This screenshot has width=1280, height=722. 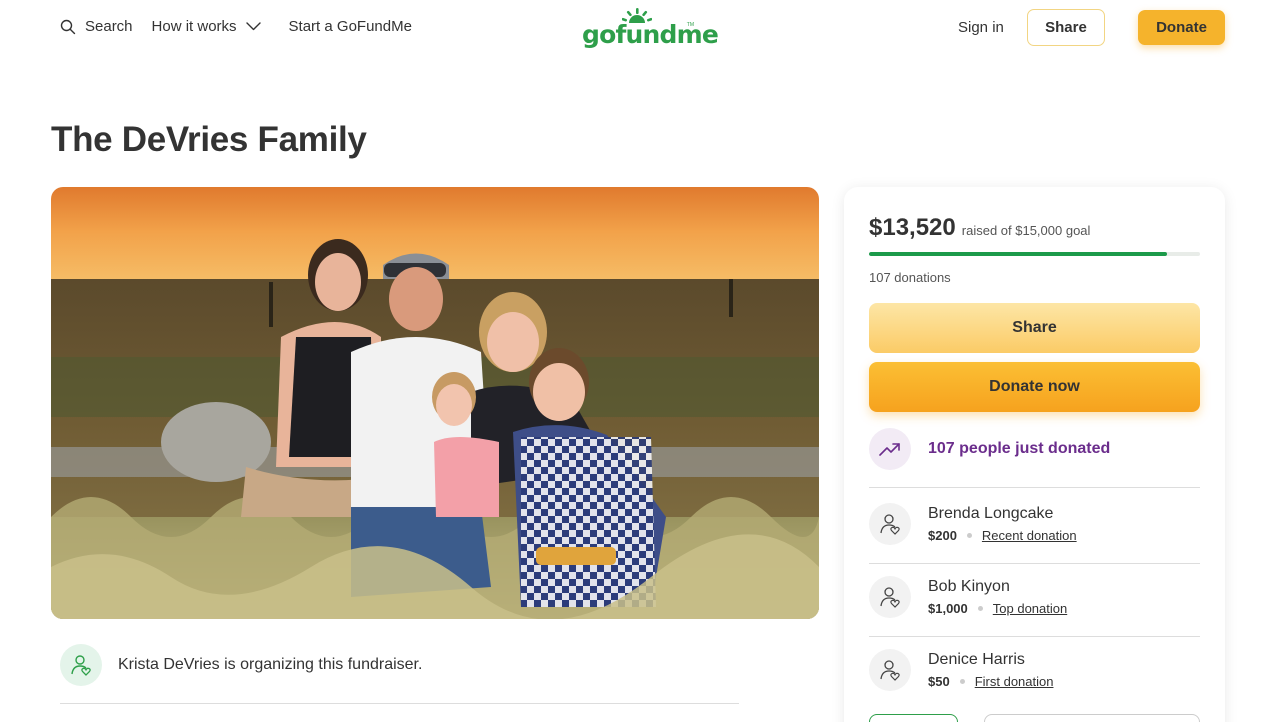 What do you see at coordinates (969, 586) in the screenshot?
I see `donor-name: Bob Kinyon` at bounding box center [969, 586].